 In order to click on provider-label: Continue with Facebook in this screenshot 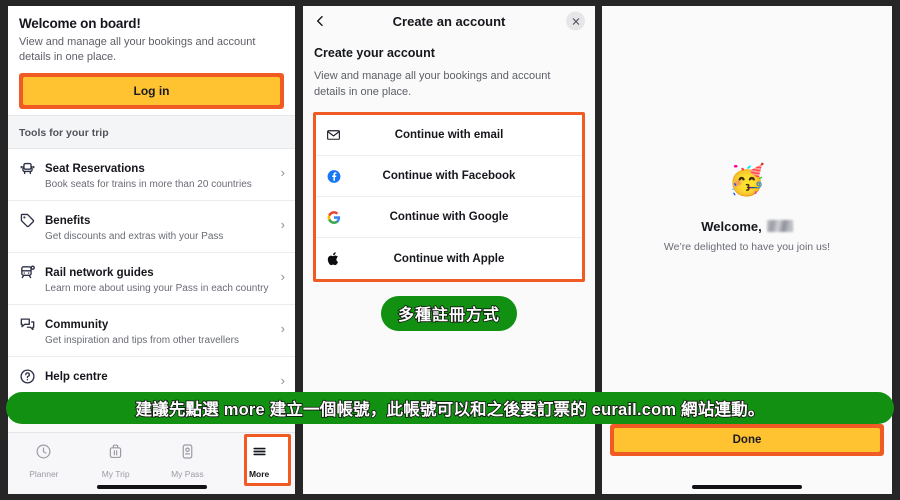, I will do `click(449, 176)`.